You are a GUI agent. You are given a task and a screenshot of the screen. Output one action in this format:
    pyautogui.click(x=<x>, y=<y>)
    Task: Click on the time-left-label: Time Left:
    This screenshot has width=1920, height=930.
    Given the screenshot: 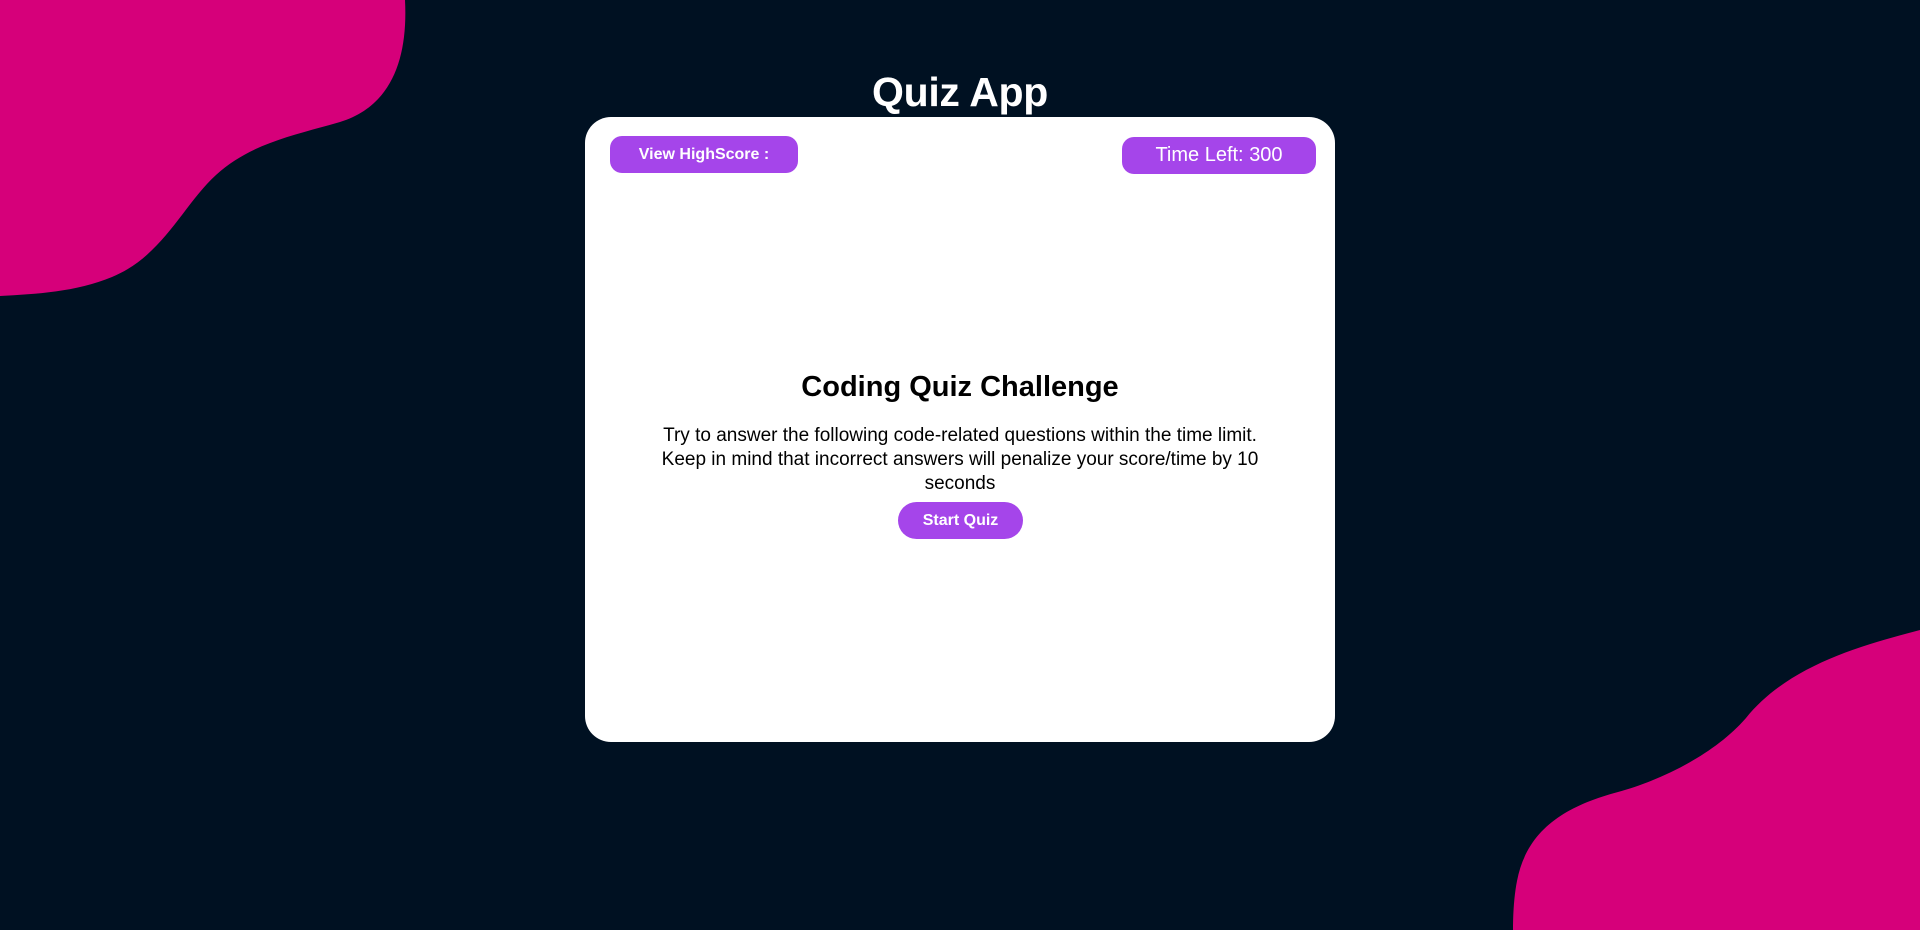 What is the action you would take?
    pyautogui.click(x=1199, y=155)
    